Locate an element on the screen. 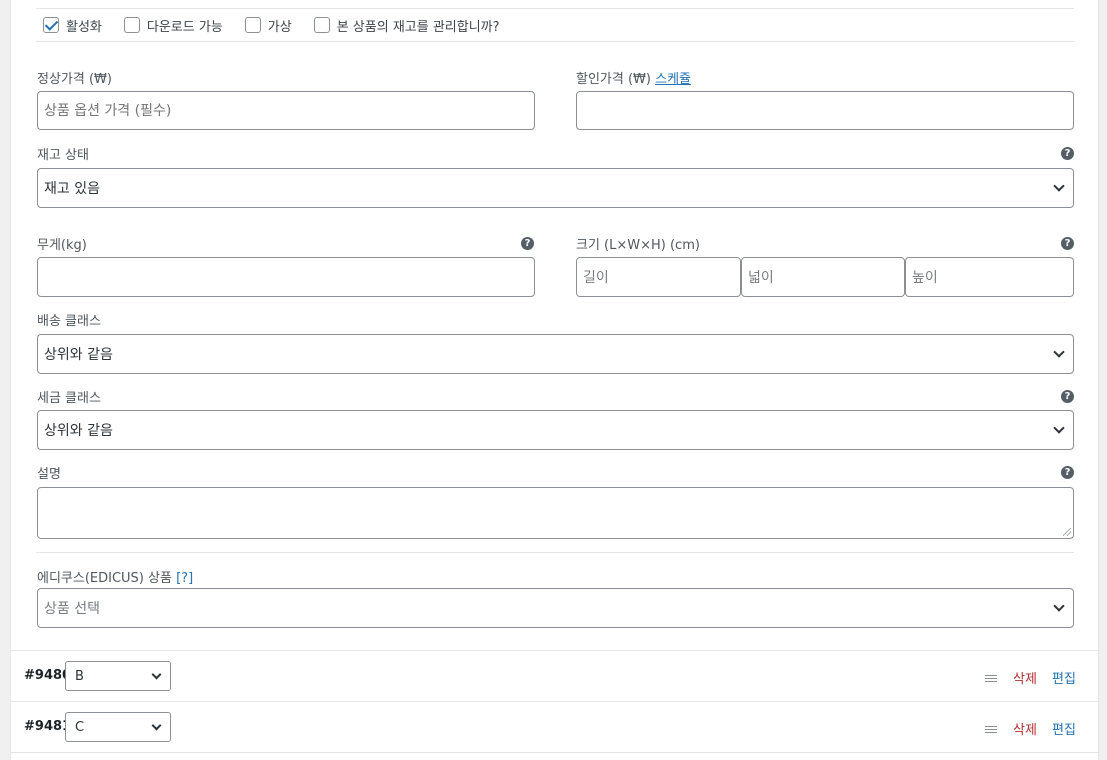  stock-status-label: 재고 상태 is located at coordinates (63, 155).